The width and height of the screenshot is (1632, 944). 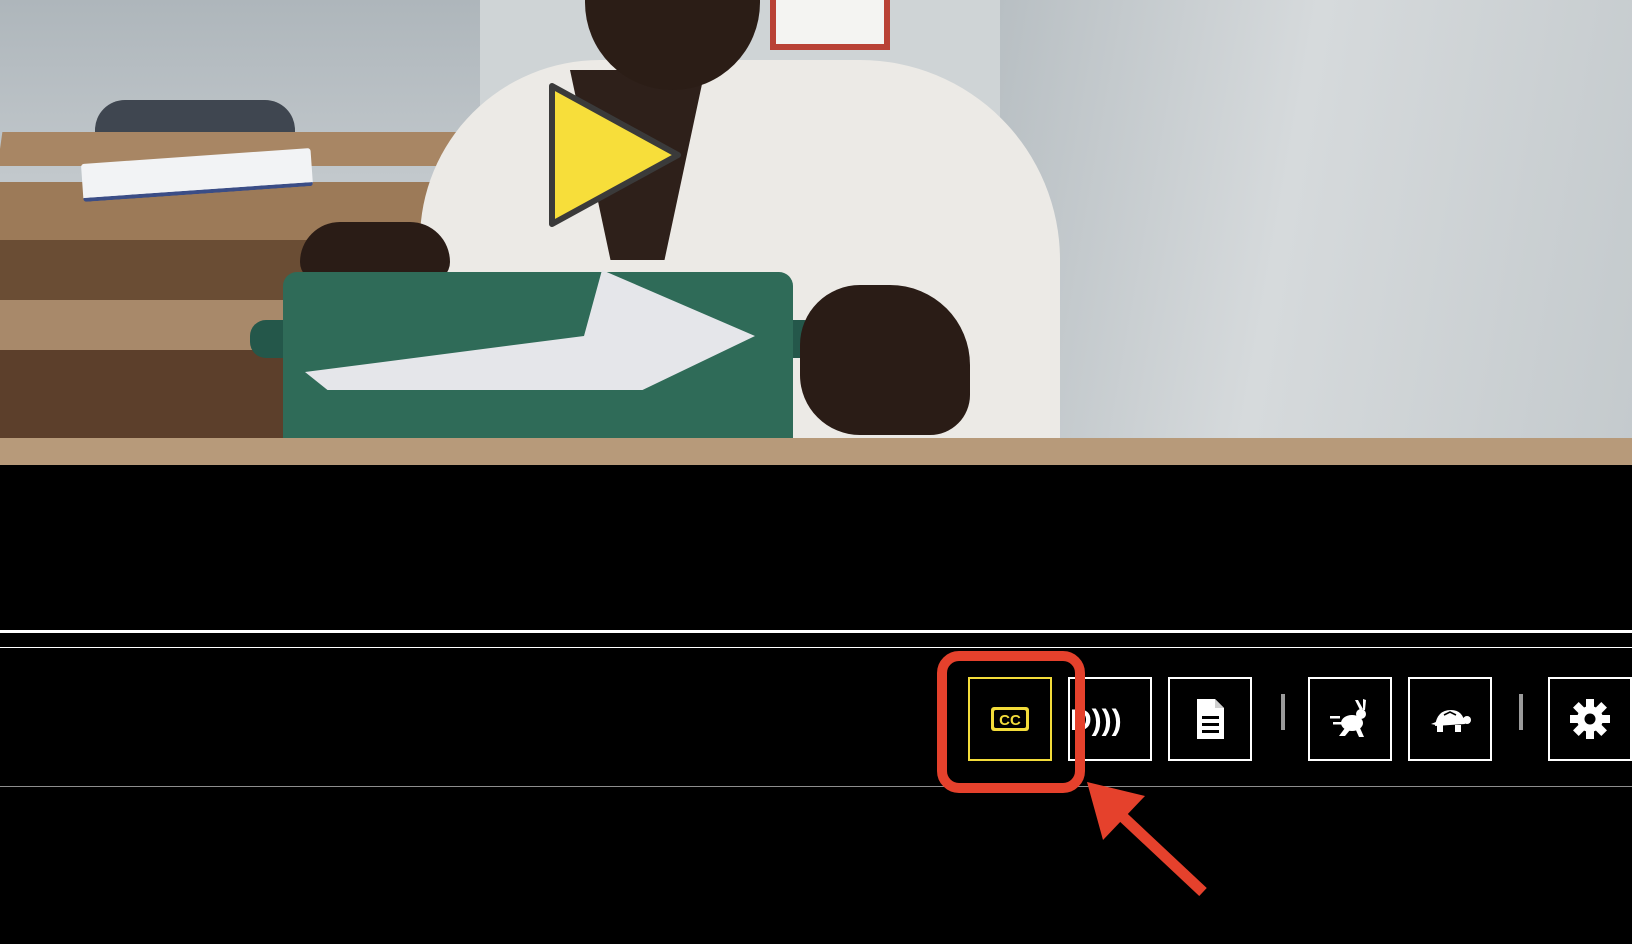 I want to click on annotation-arrow-icon, so click(x=1147, y=839).